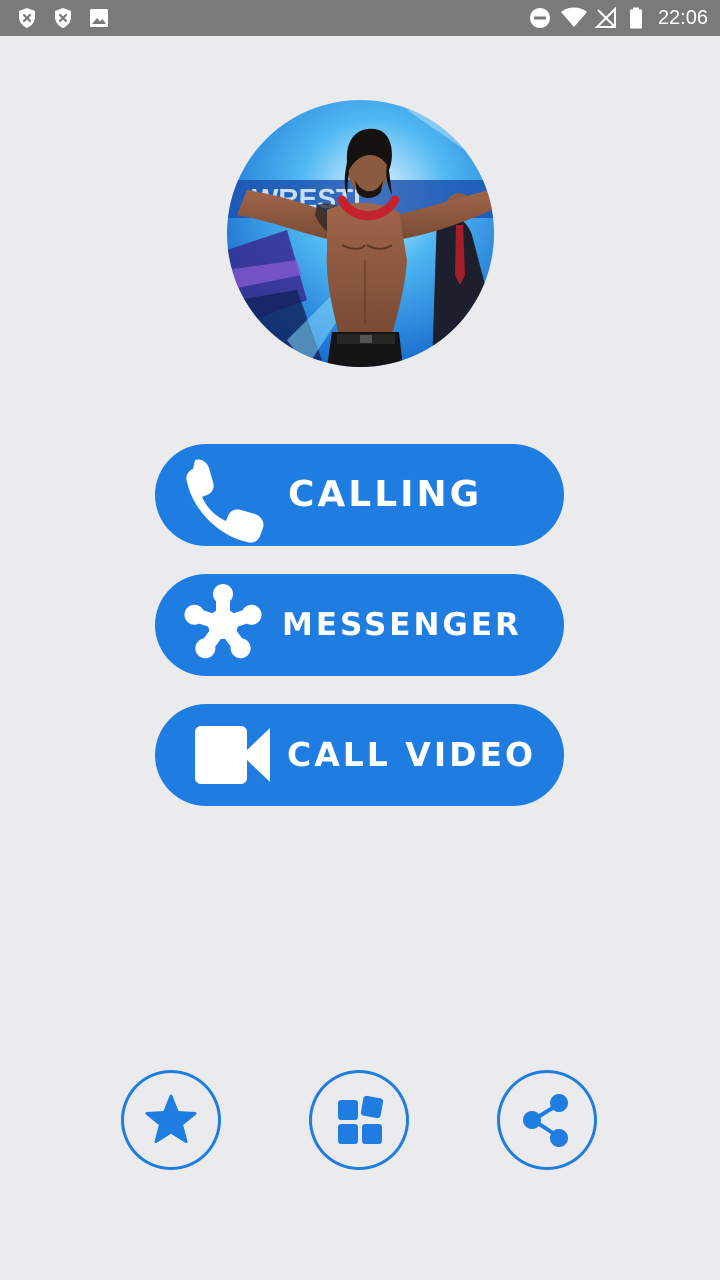 This screenshot has width=720, height=1280. What do you see at coordinates (99, 18) in the screenshot?
I see `image-icon` at bounding box center [99, 18].